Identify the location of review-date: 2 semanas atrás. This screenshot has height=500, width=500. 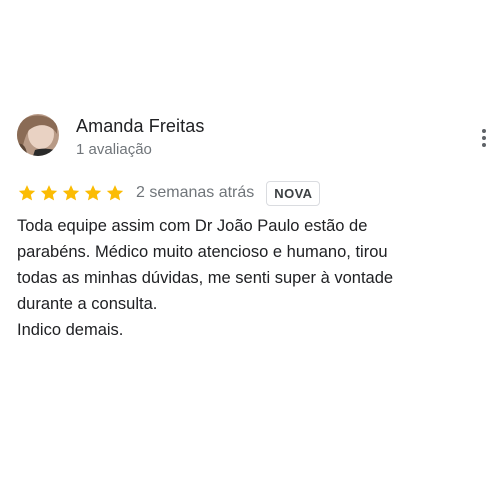
(195, 192).